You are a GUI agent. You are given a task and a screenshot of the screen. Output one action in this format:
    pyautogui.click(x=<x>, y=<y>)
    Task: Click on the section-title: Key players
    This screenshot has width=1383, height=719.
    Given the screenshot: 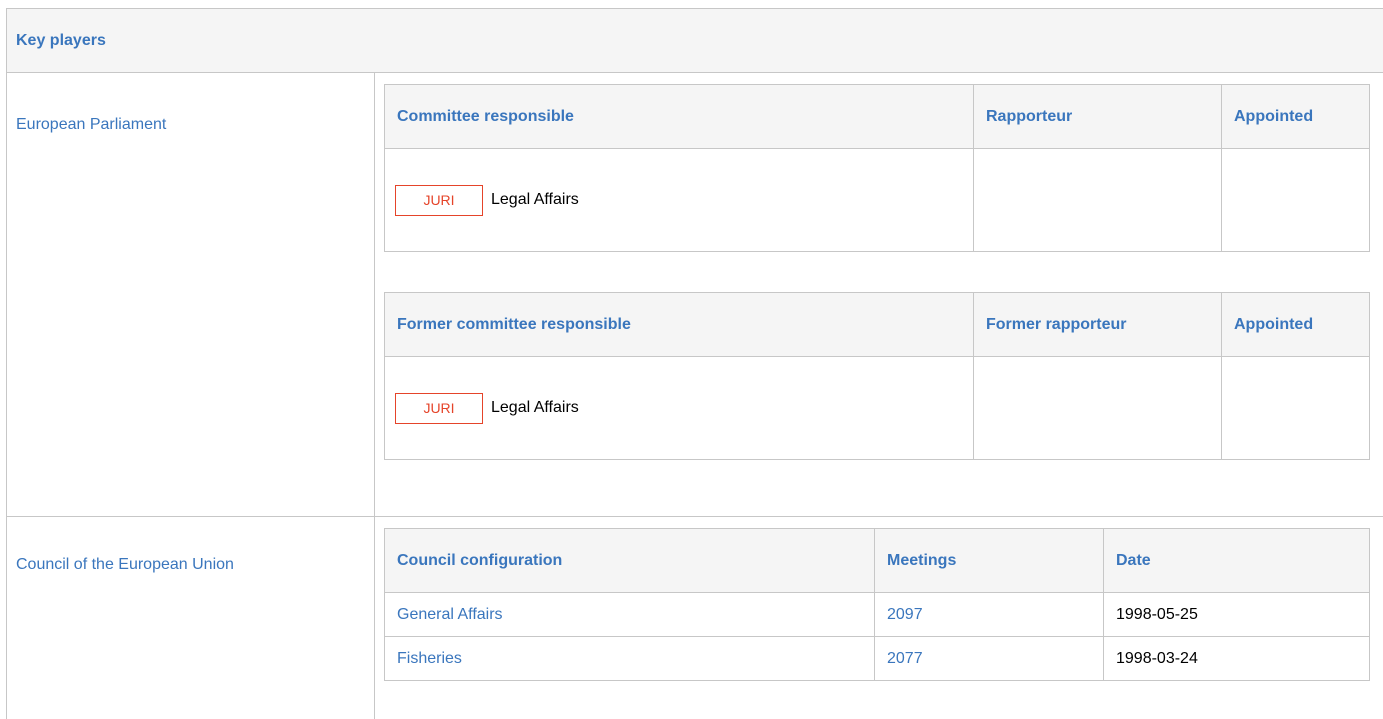 What is the action you would take?
    pyautogui.click(x=61, y=40)
    